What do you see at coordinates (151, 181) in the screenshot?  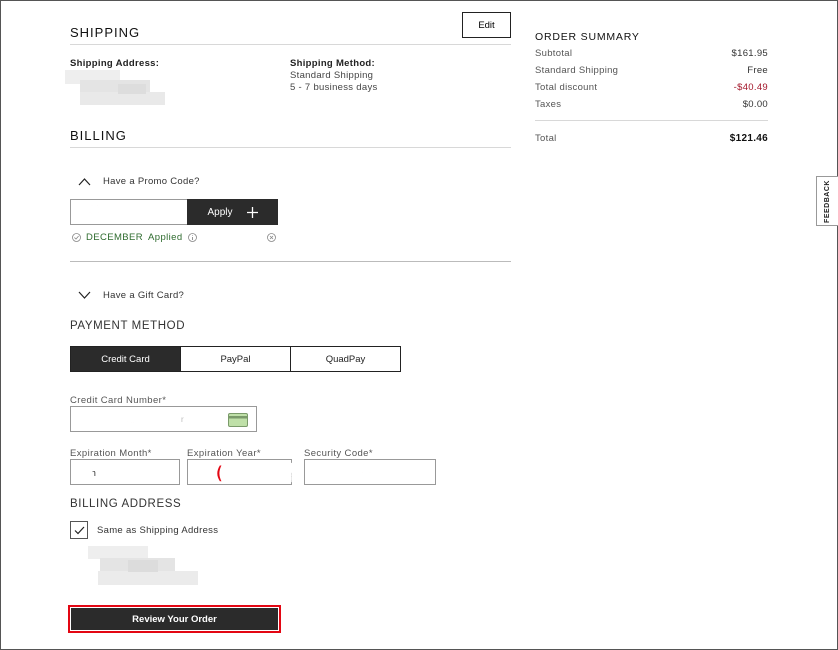 I see `promo-toggle-label: Have a Promo Code?` at bounding box center [151, 181].